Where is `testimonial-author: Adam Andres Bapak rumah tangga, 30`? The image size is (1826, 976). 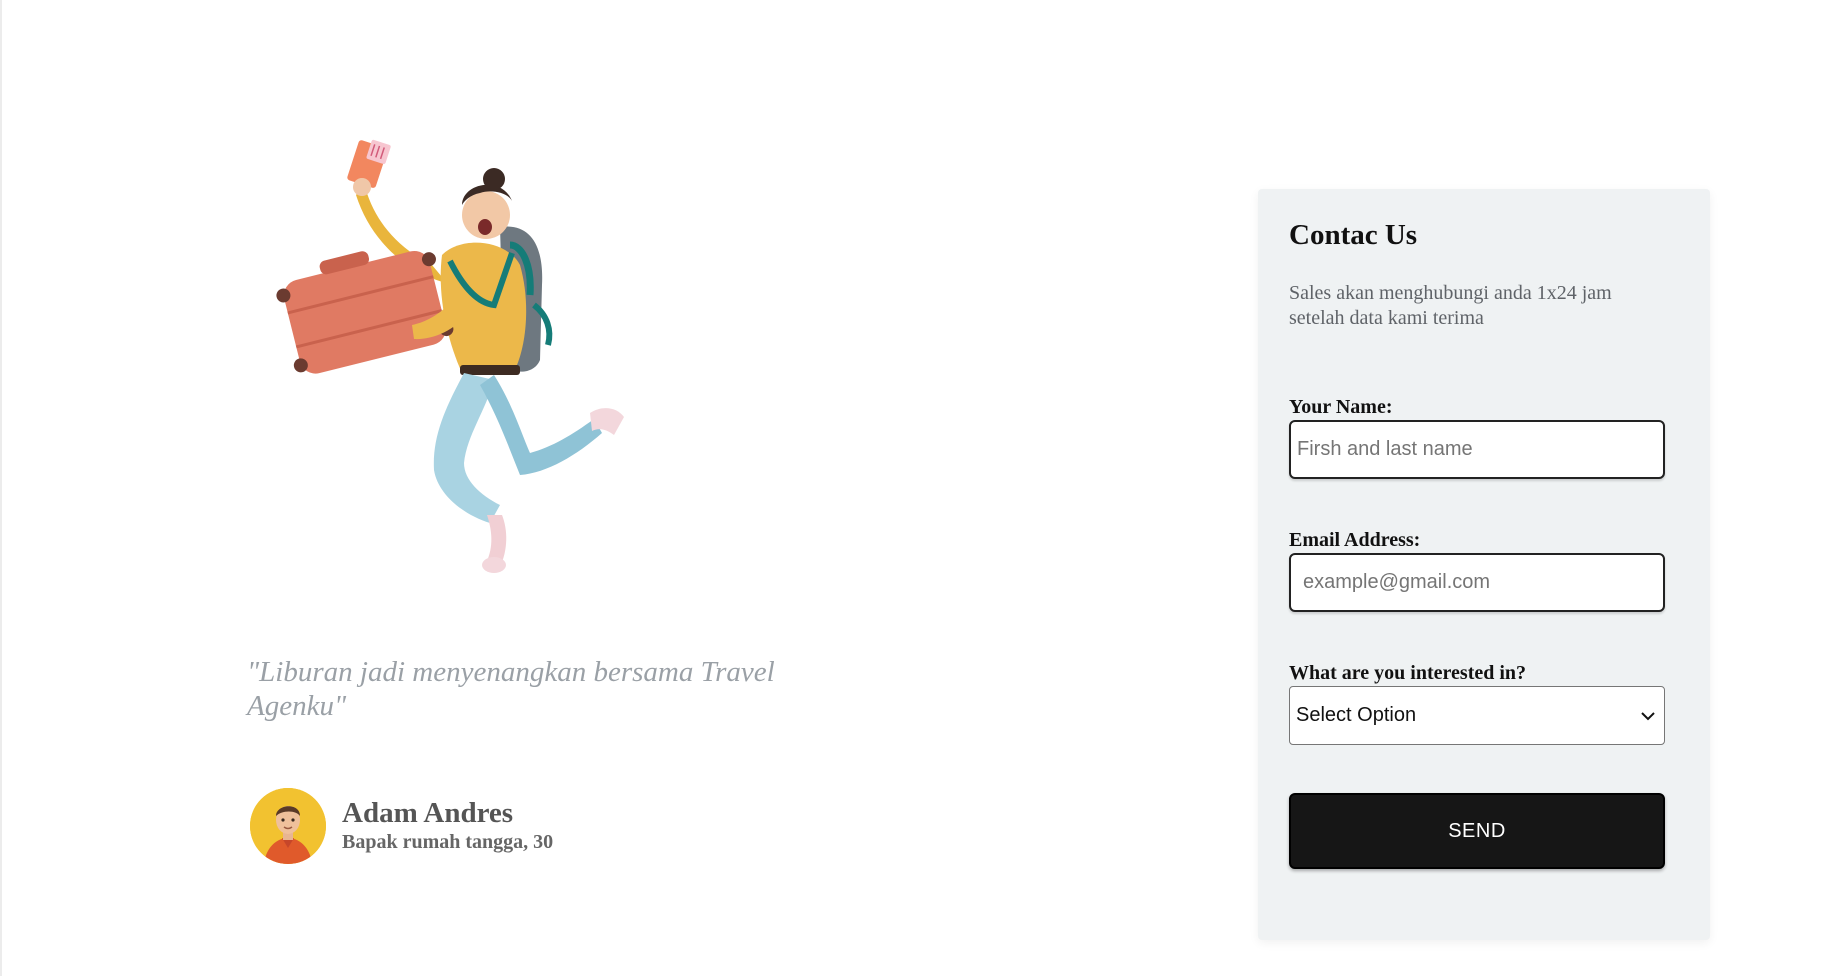
testimonial-author: Adam Andres Bapak rumah tangga, 30 is located at coordinates (401, 826).